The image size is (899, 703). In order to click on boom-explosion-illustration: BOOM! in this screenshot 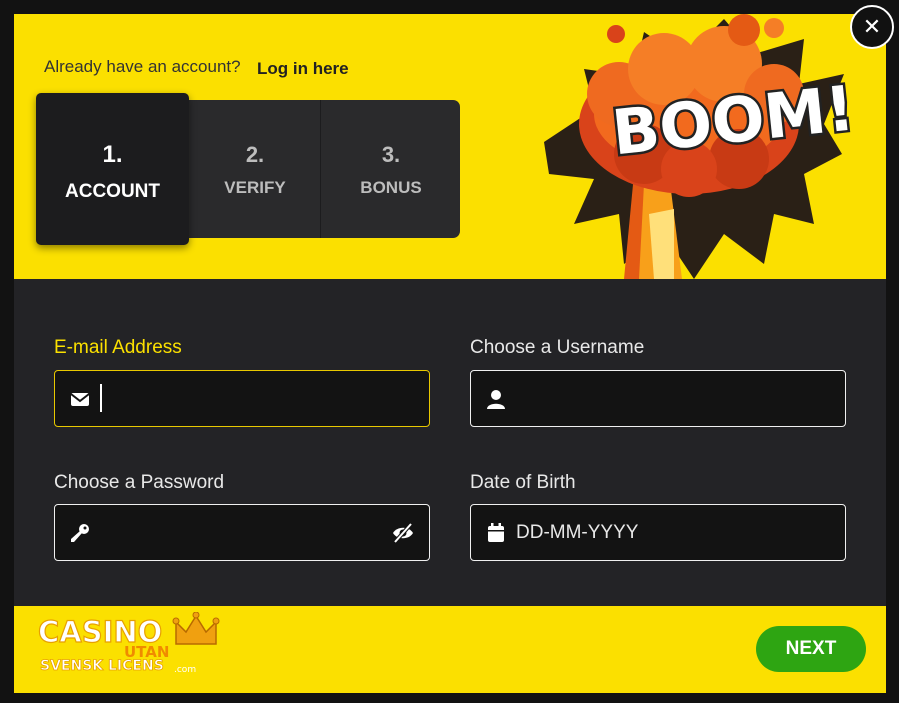, I will do `click(699, 146)`.